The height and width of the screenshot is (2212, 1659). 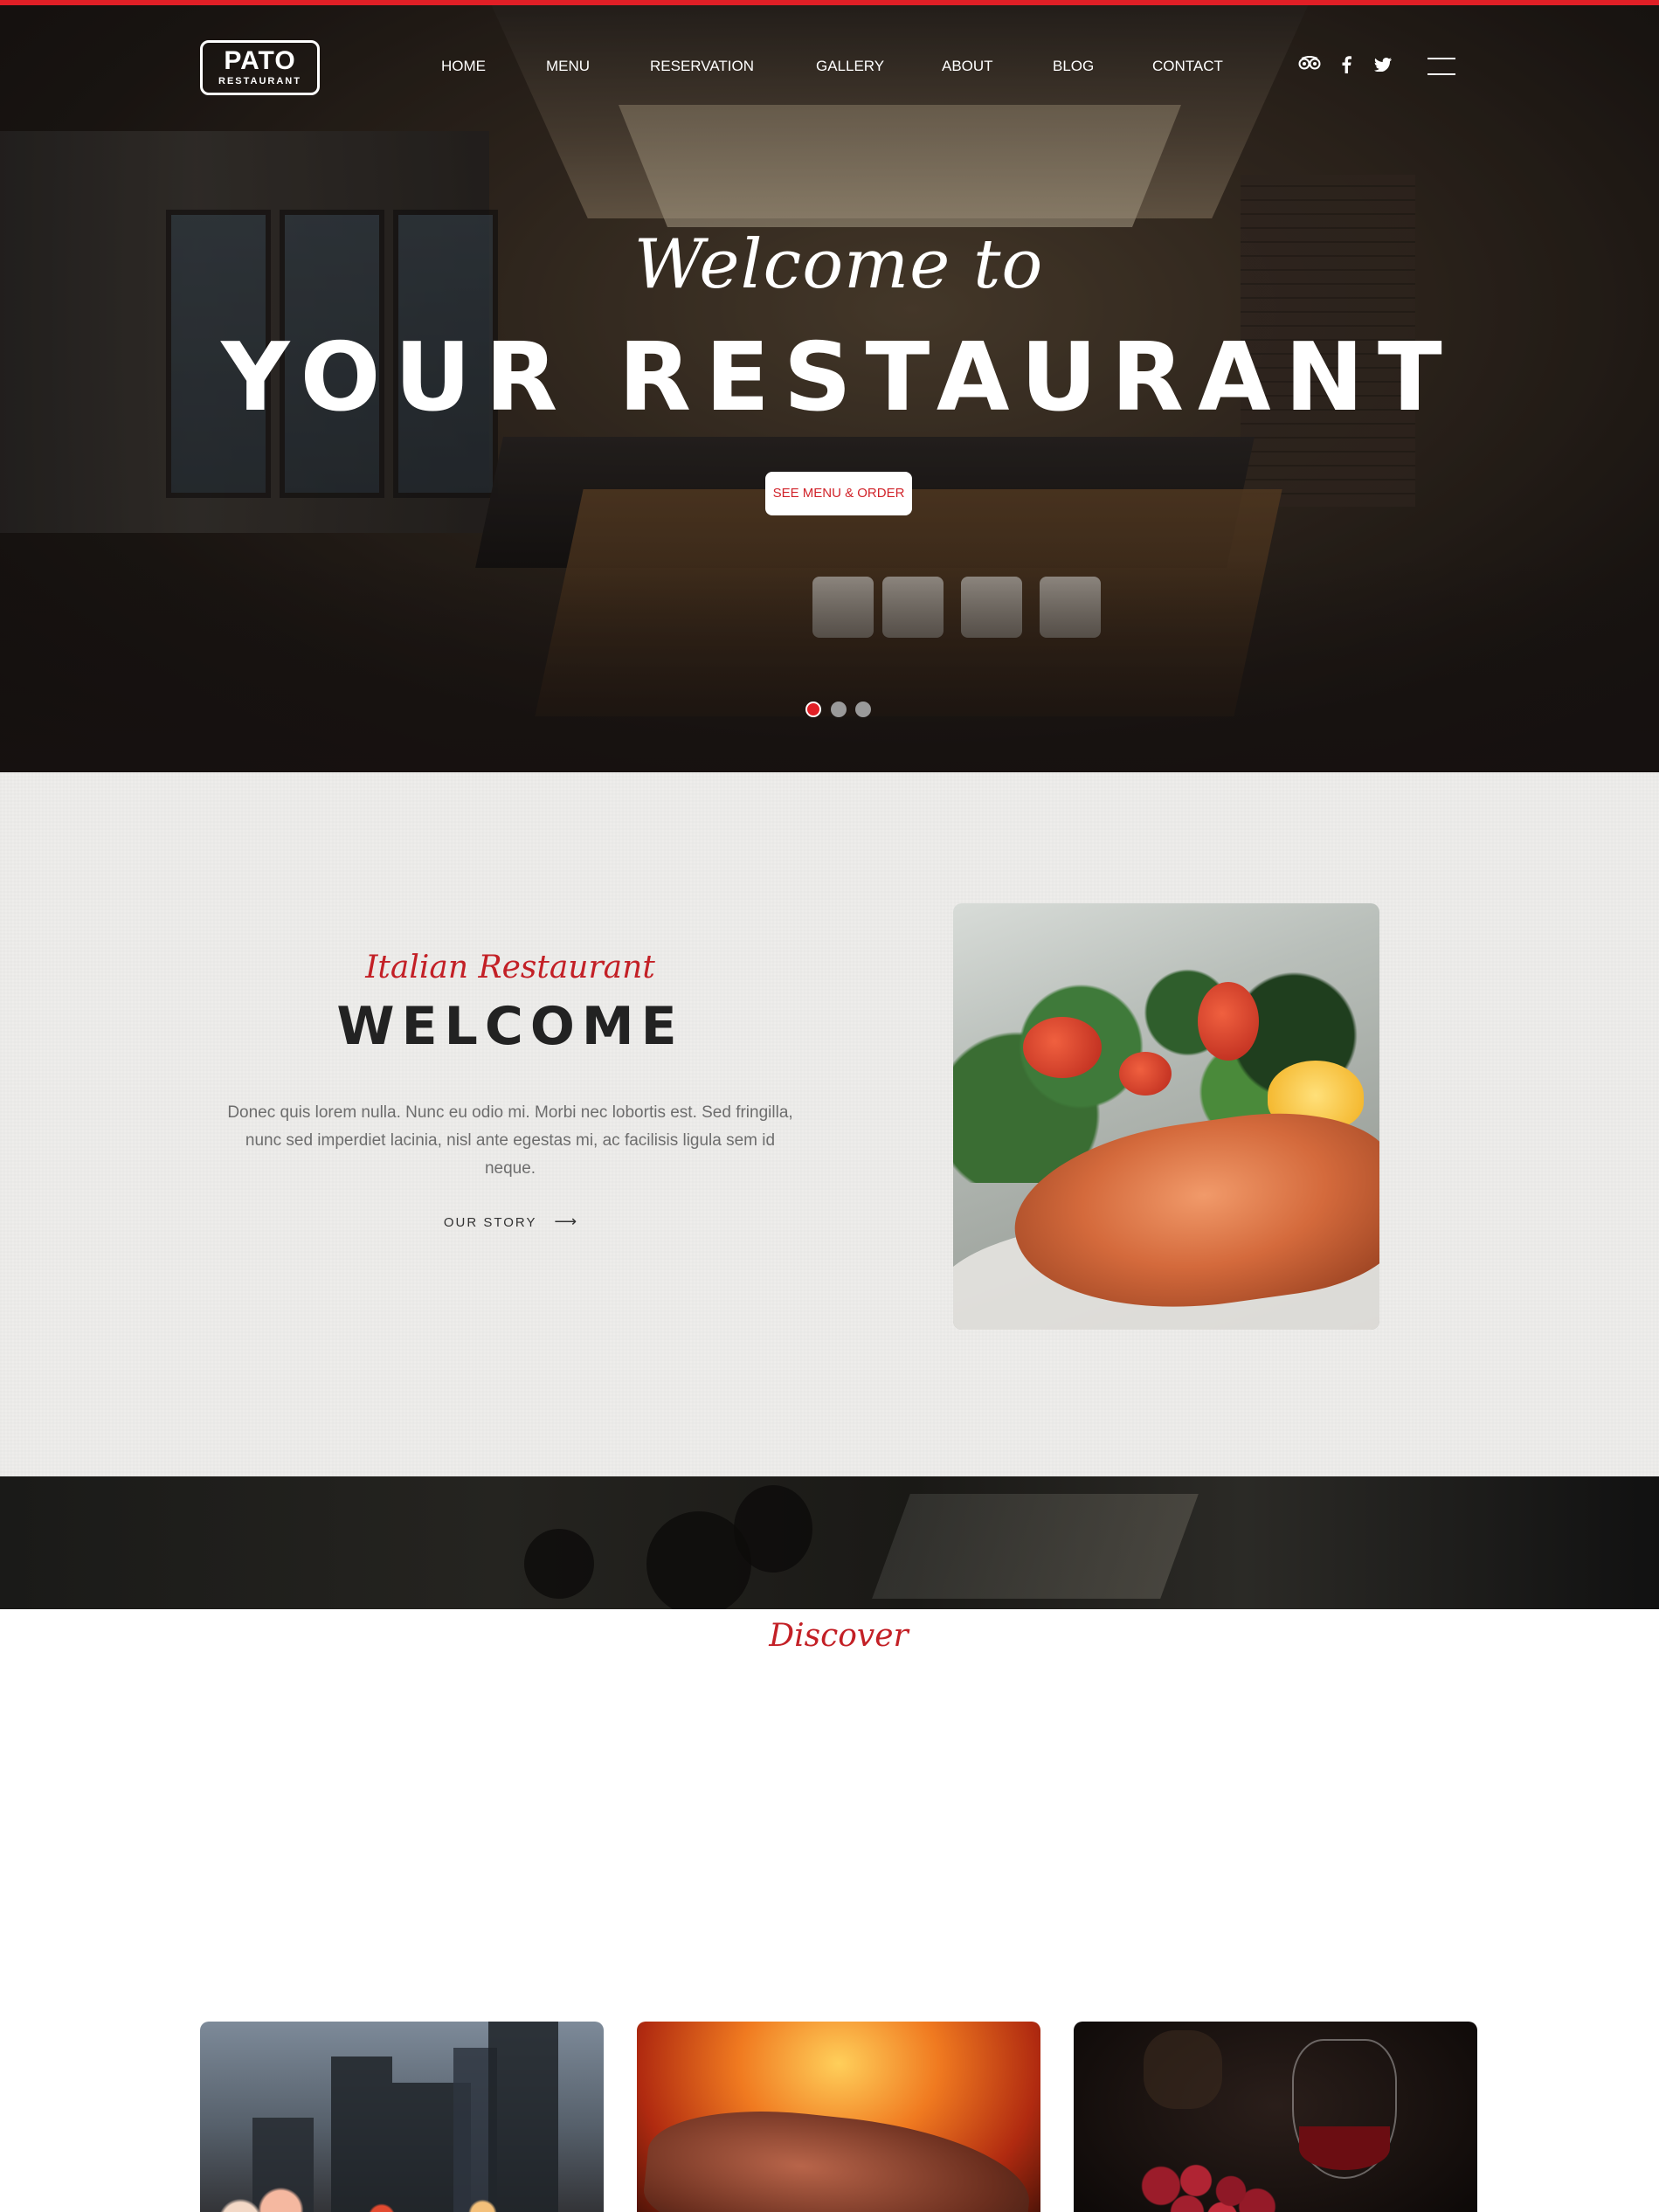 What do you see at coordinates (1166, 1116) in the screenshot?
I see `salmon-dish-image` at bounding box center [1166, 1116].